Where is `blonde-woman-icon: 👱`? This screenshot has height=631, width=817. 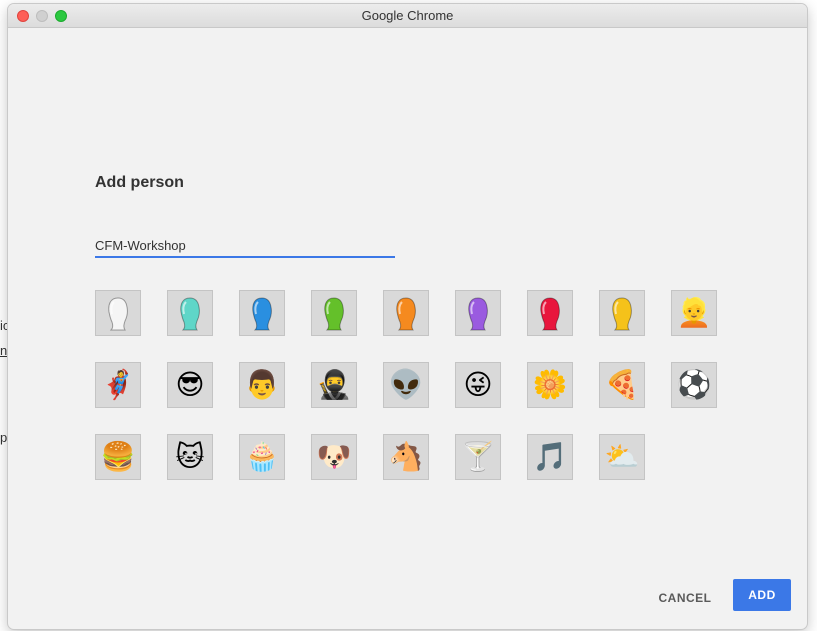 blonde-woman-icon: 👱 is located at coordinates (694, 312).